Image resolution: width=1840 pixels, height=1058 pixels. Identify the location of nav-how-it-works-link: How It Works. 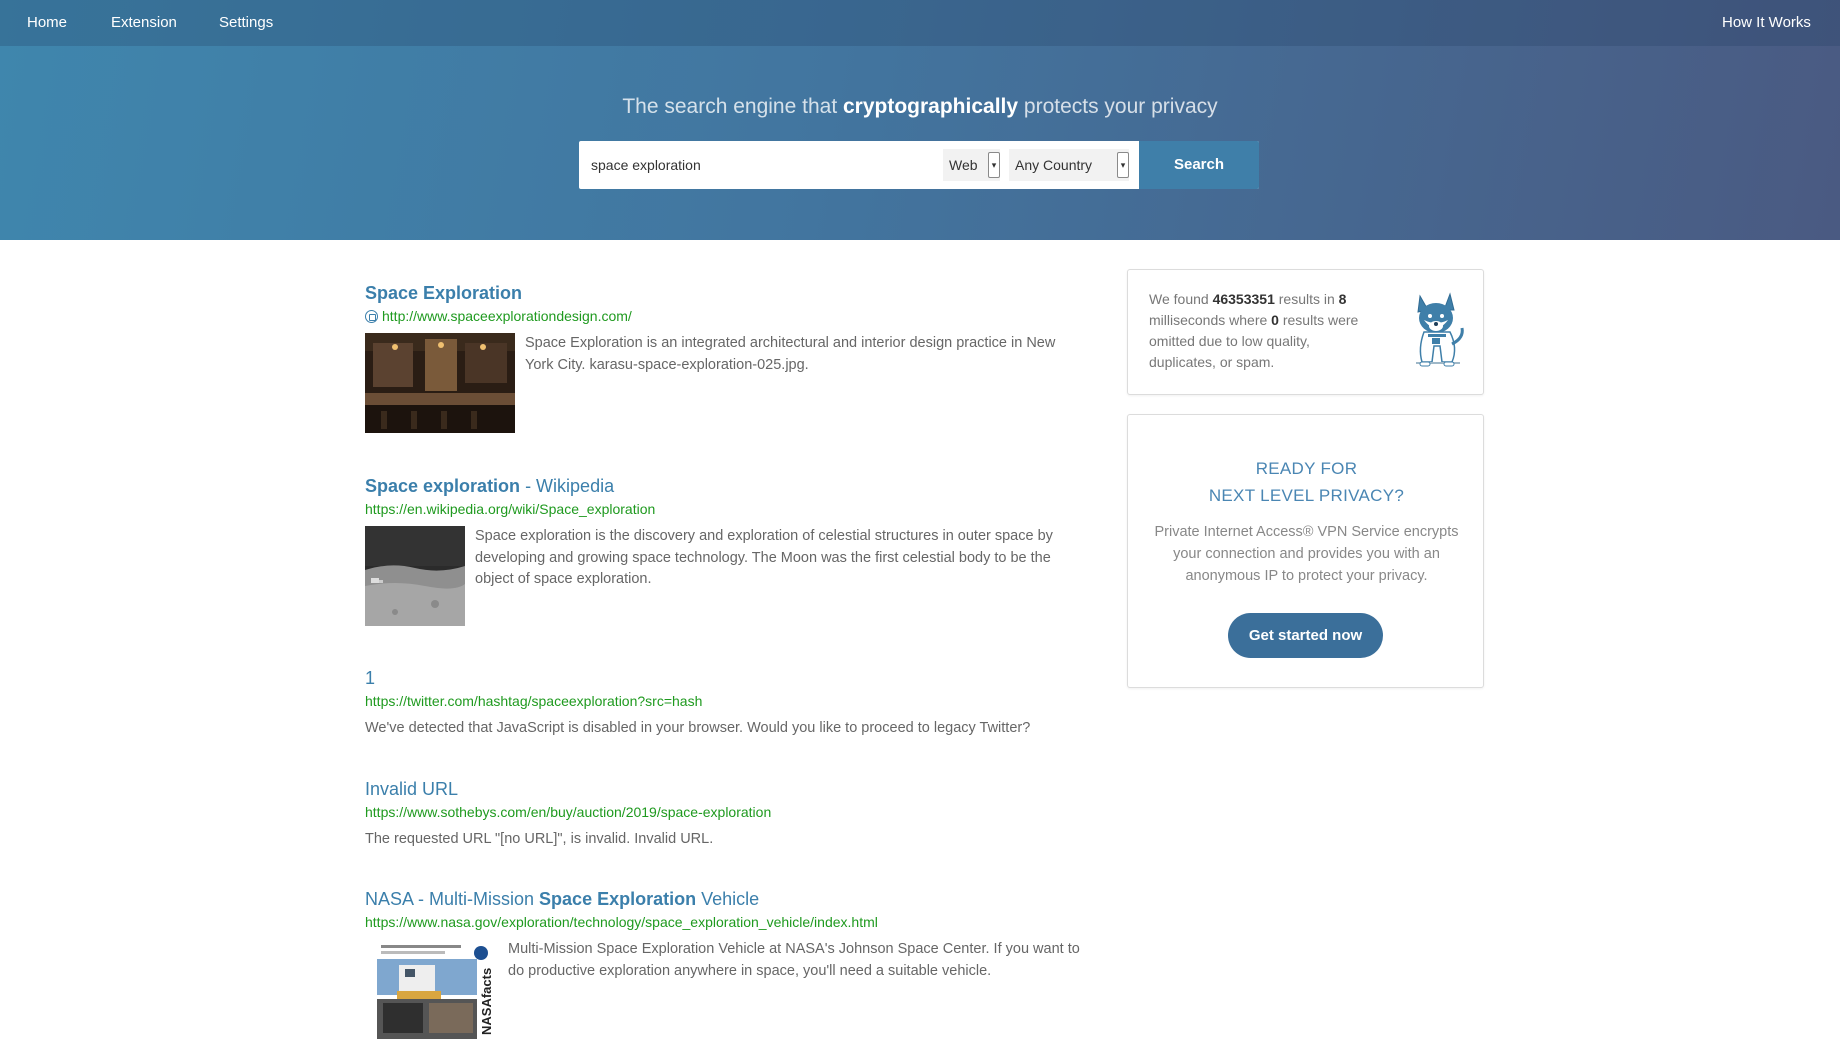
(1766, 22).